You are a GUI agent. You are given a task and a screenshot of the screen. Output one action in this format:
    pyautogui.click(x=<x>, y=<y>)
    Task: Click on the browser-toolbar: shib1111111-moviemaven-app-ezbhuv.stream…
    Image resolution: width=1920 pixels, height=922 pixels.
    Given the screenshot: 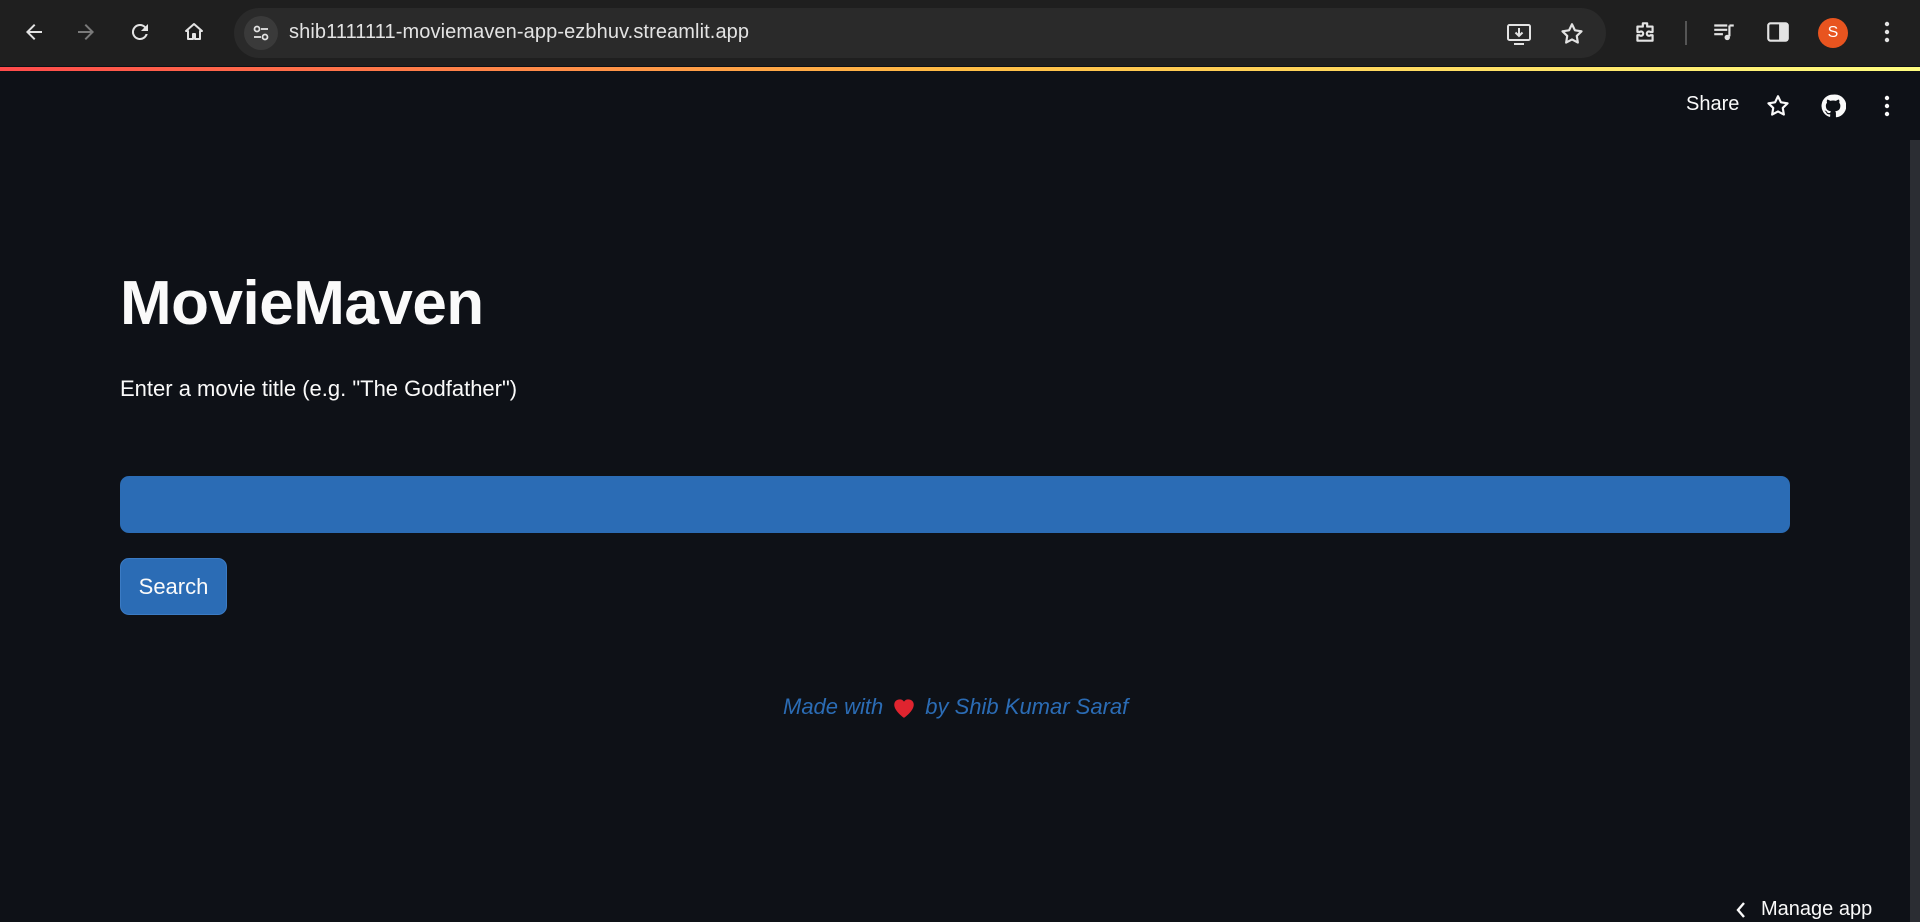 What is the action you would take?
    pyautogui.click(x=960, y=33)
    